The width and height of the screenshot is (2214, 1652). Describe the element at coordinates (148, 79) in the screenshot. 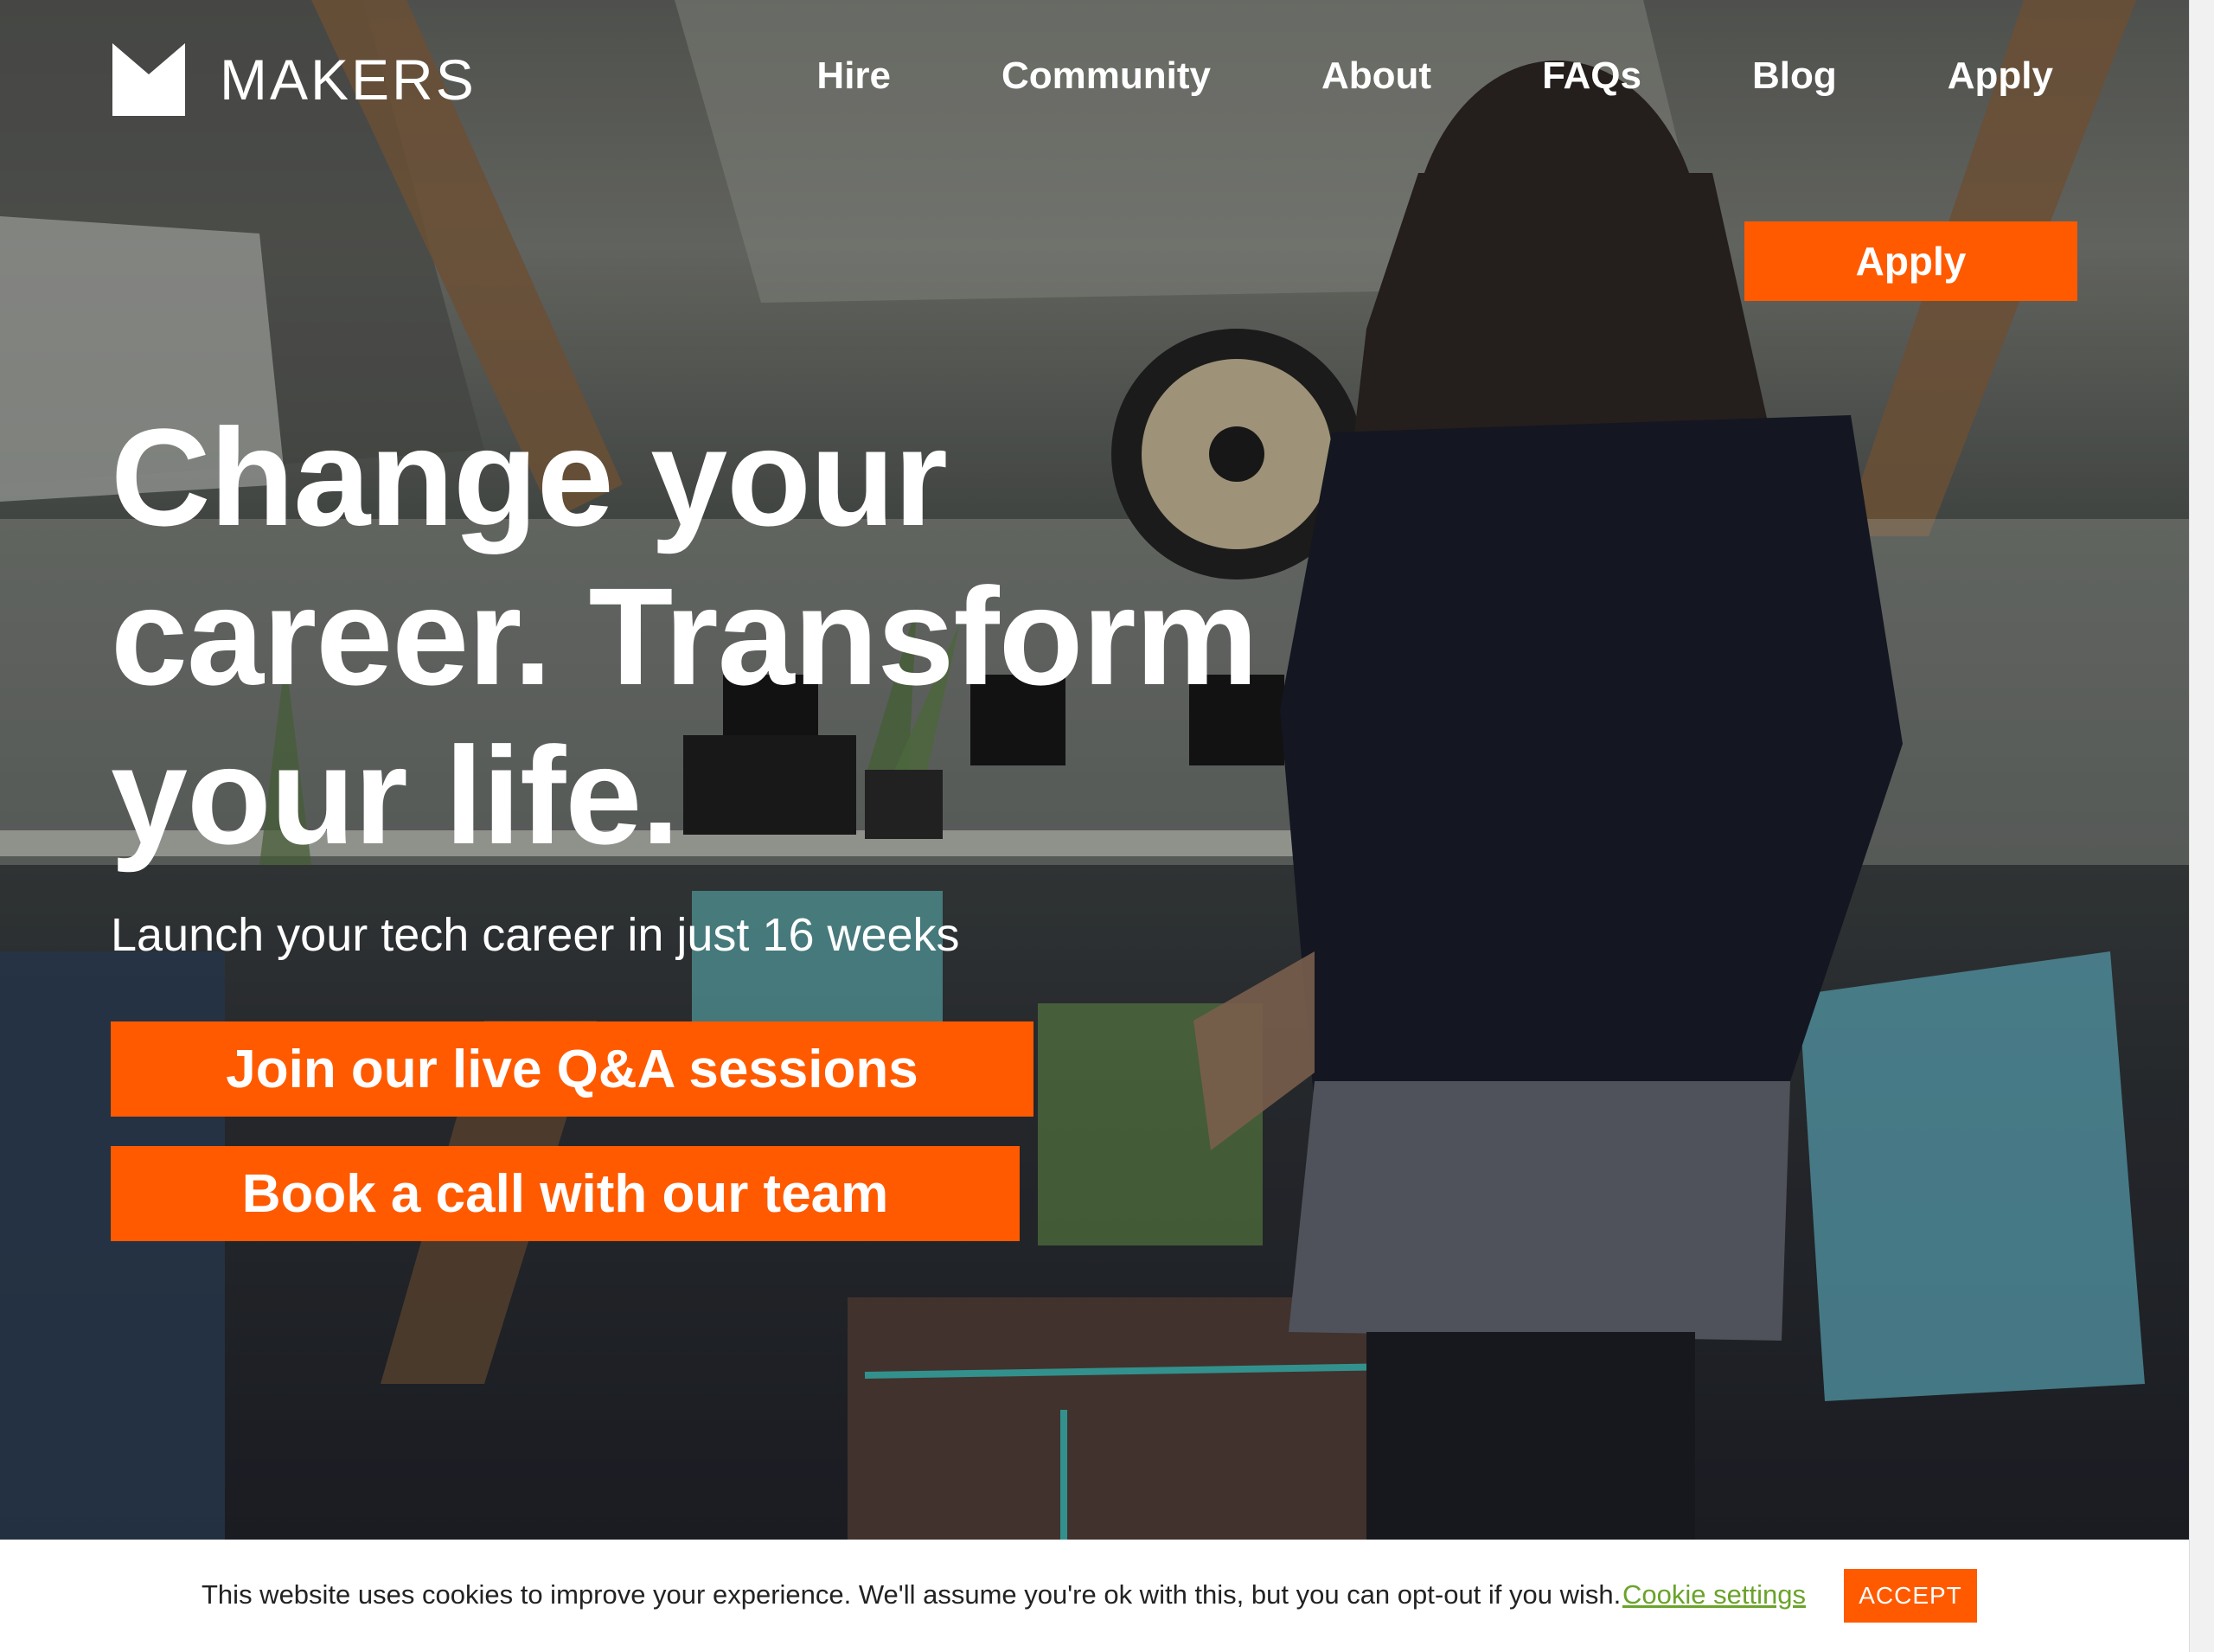

I see `makers-logo-mark-icon` at that location.